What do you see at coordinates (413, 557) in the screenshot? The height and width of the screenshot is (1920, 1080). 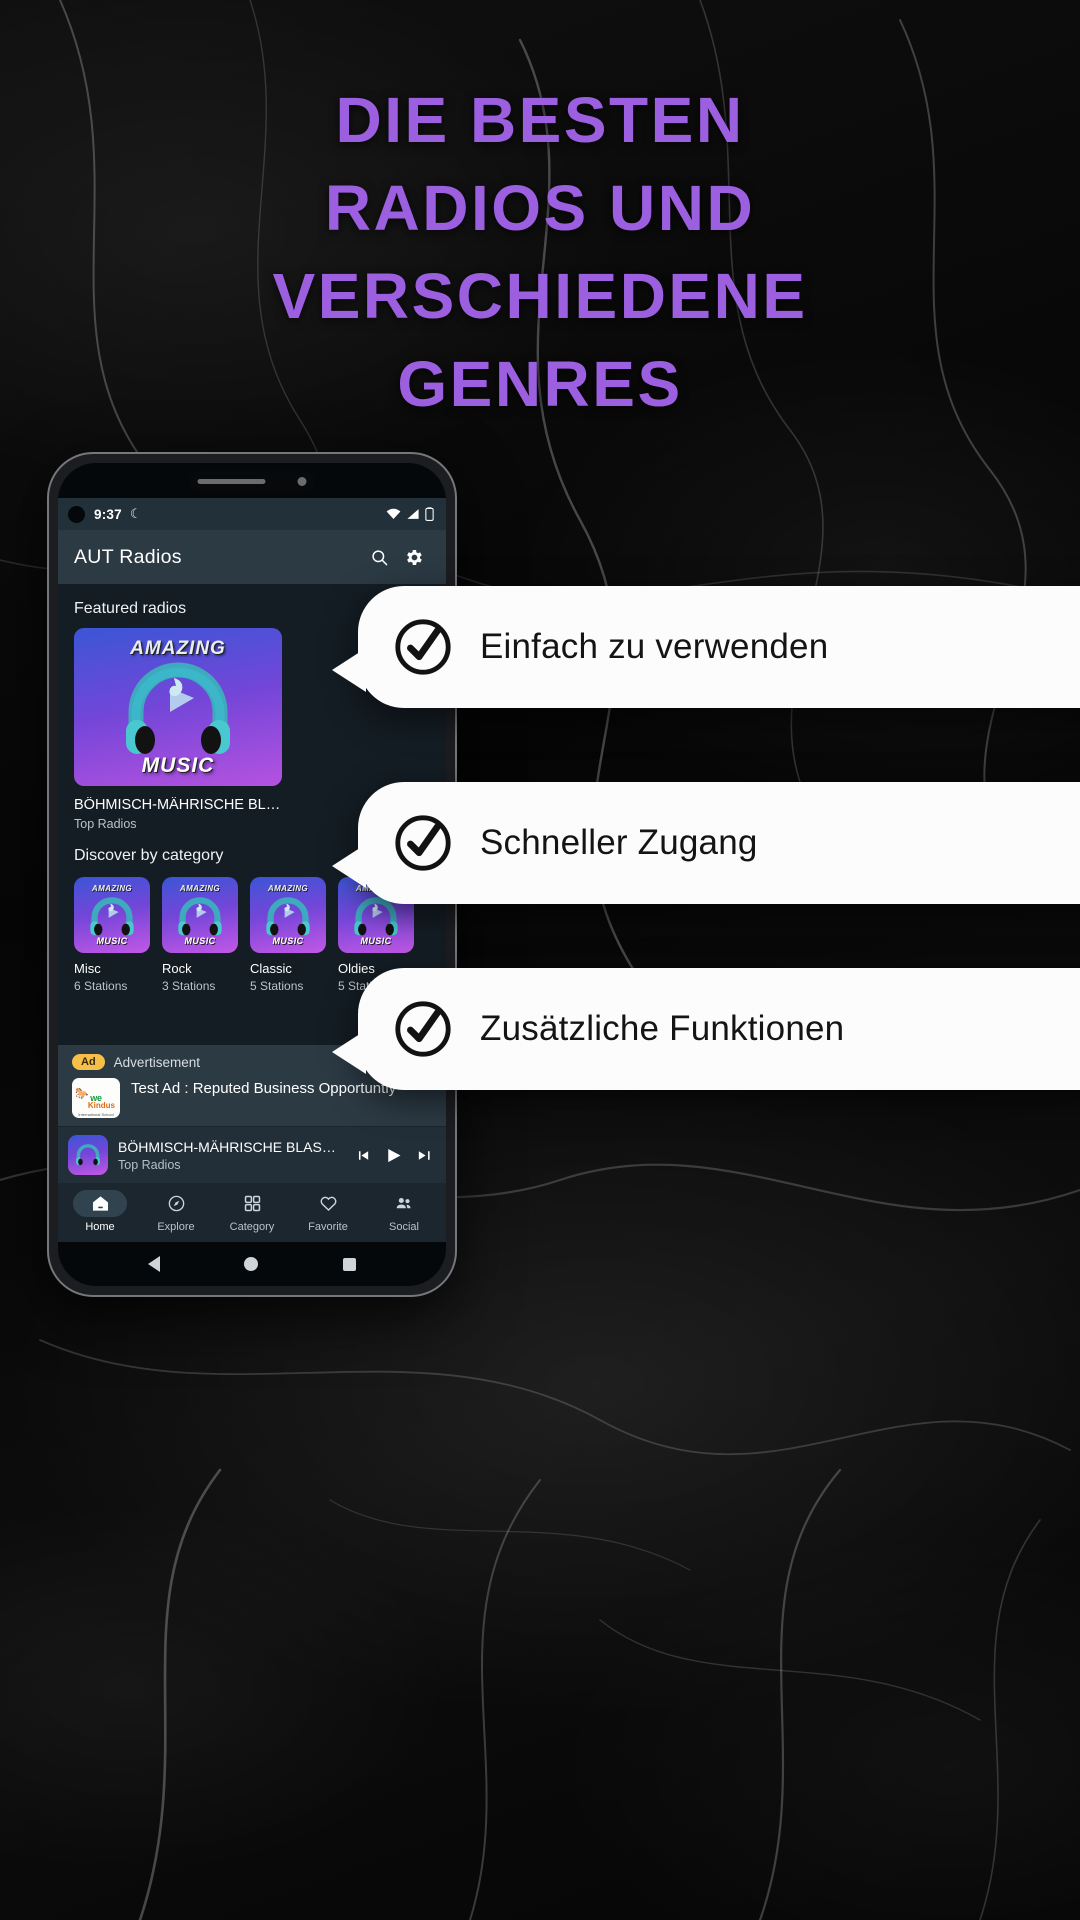 I see `settings-button` at bounding box center [413, 557].